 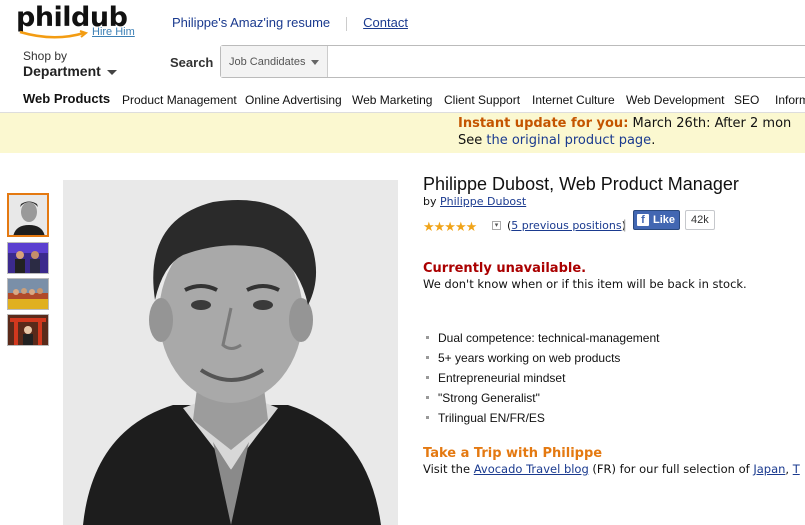 What do you see at coordinates (431, 201) in the screenshot?
I see `by-label: by` at bounding box center [431, 201].